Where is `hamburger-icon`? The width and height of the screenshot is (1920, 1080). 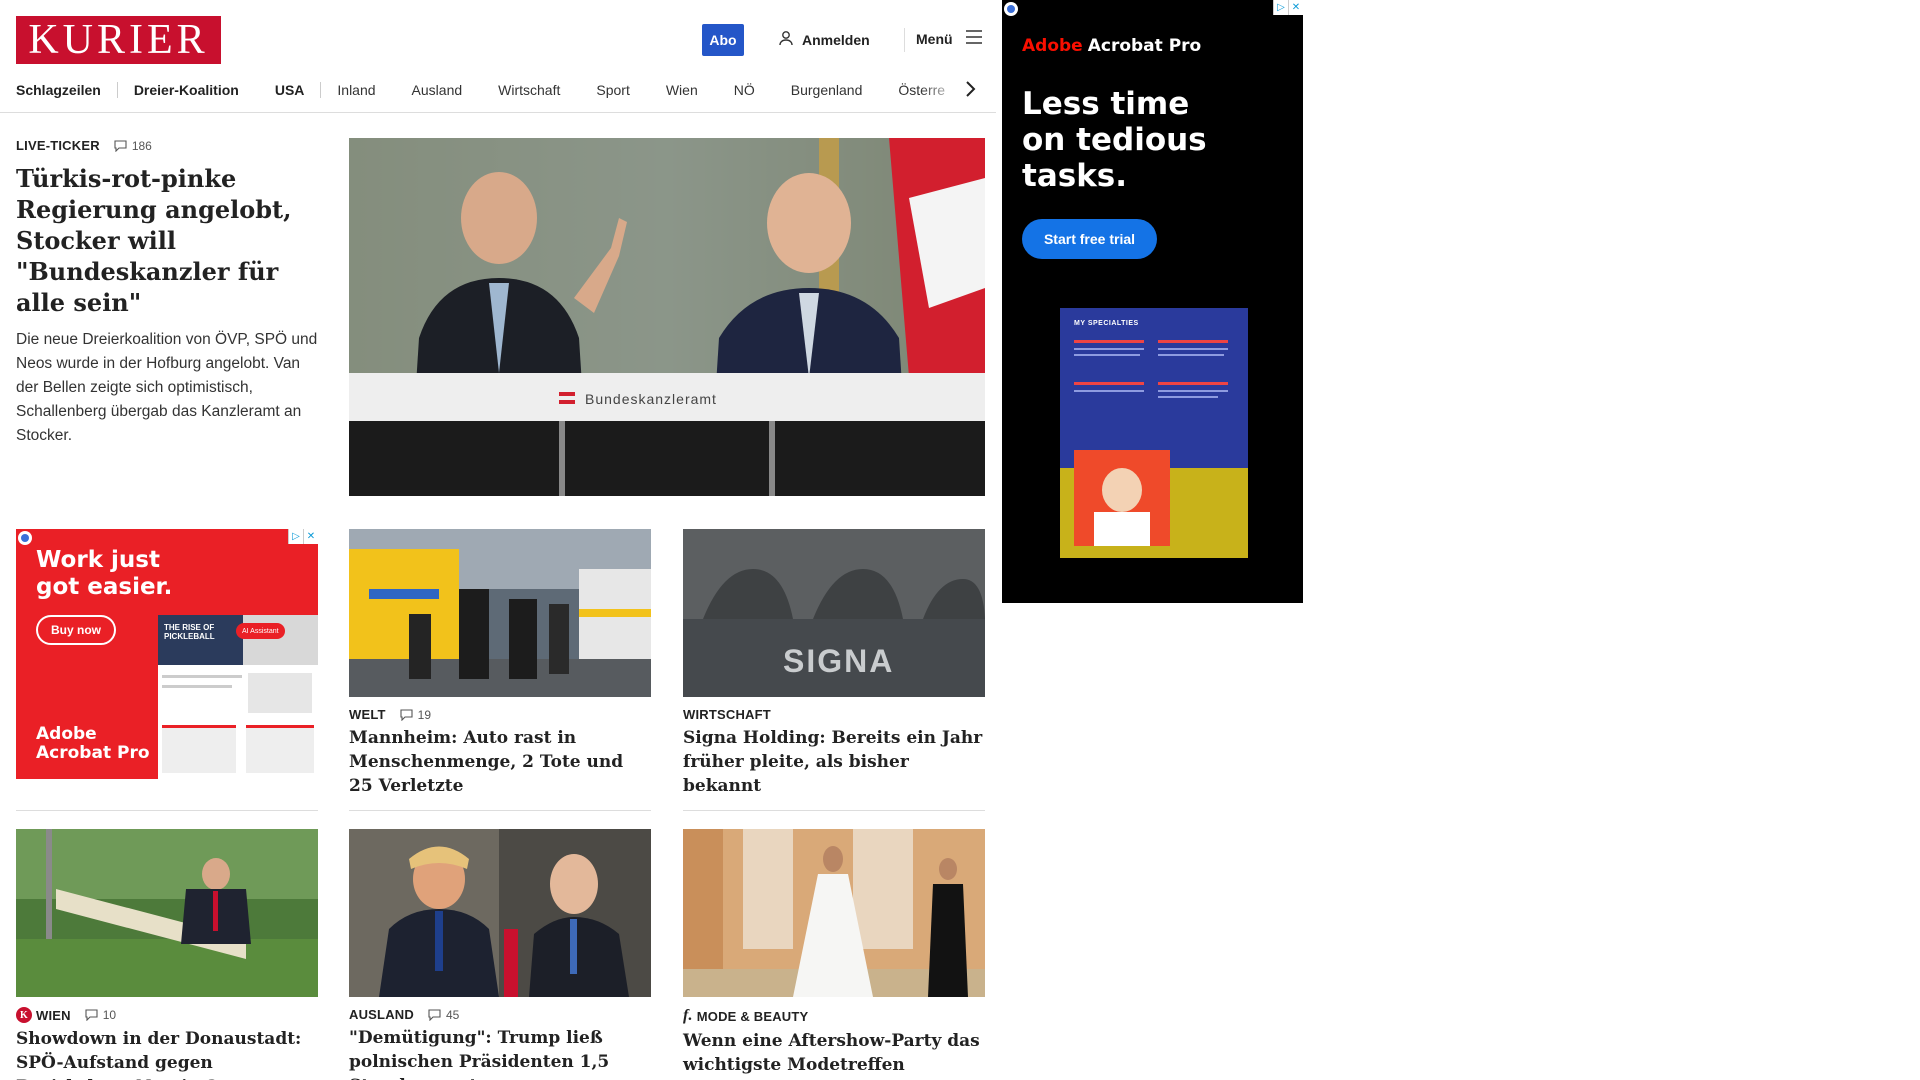 hamburger-icon is located at coordinates (974, 38).